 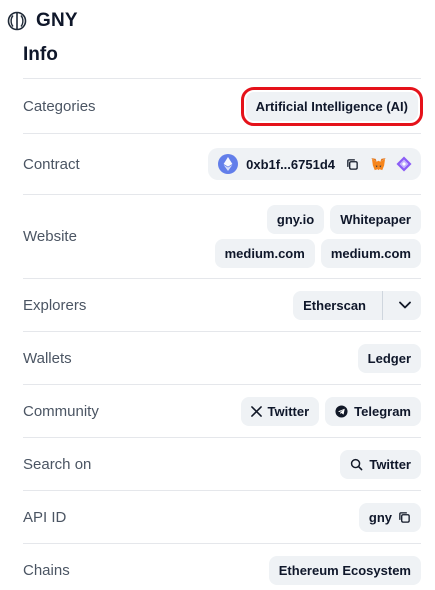 I want to click on row-label-community: Community, so click(x=61, y=411).